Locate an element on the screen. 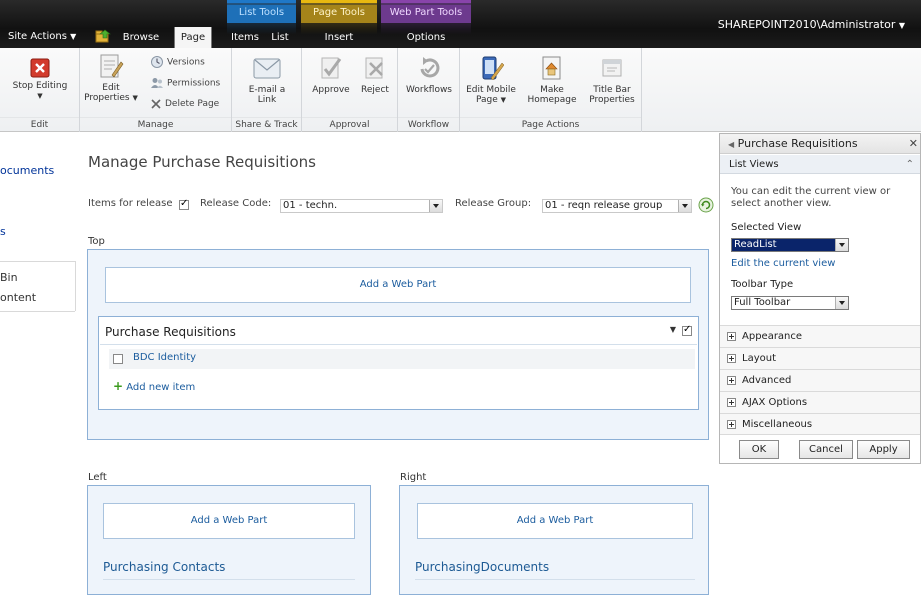  ok-button: OK is located at coordinates (759, 449).